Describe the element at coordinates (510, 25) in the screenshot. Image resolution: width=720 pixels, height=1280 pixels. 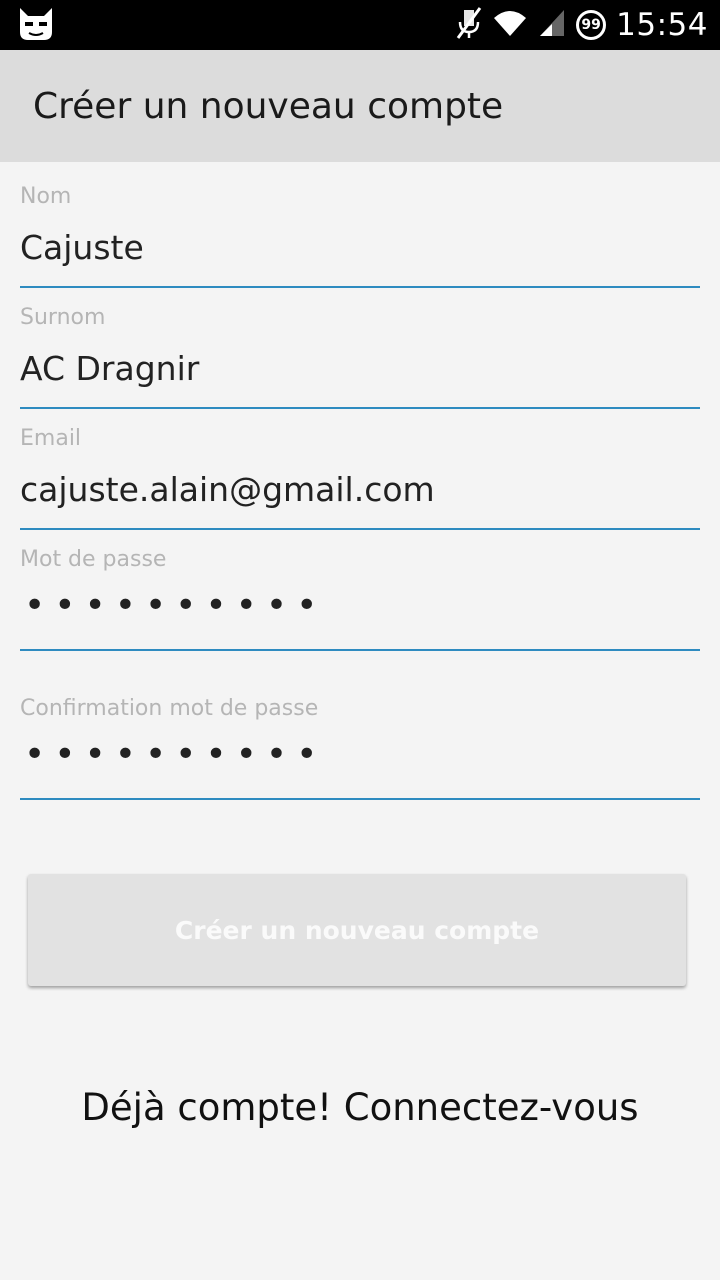
I see `wifi-icon` at that location.